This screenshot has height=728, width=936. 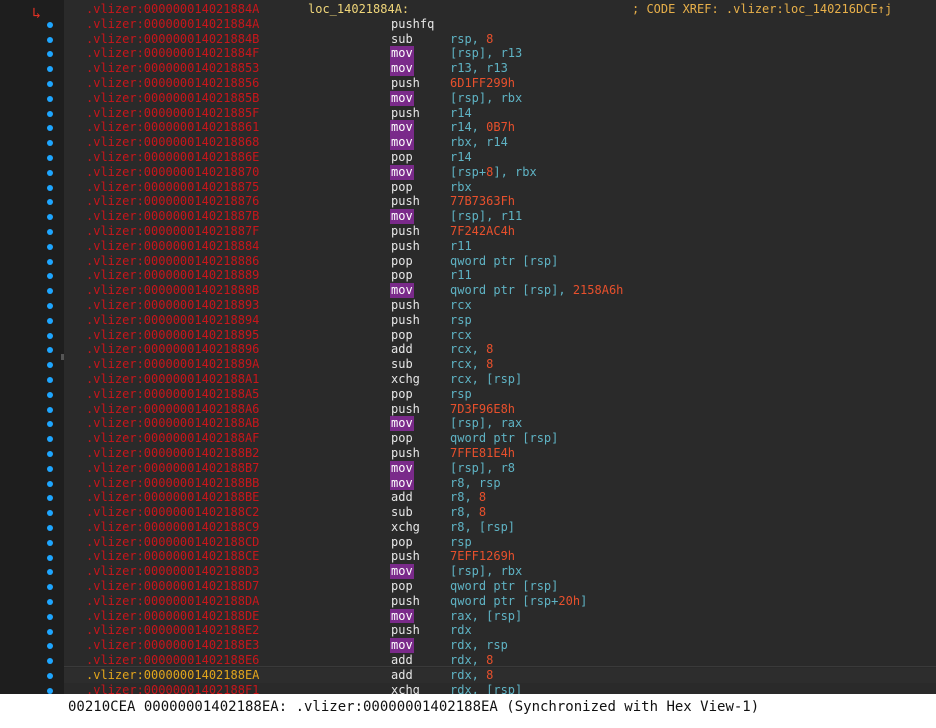 I want to click on line-address: .vlizer:000000014021888B, so click(x=172, y=290).